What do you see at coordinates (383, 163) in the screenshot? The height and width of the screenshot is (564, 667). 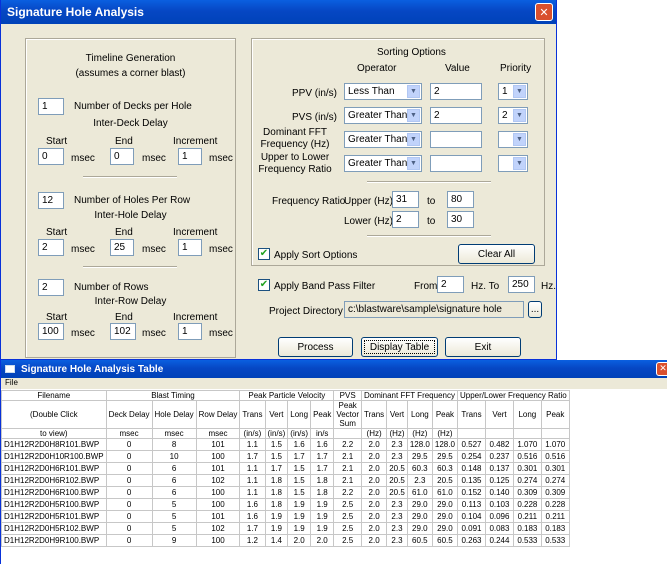 I see `ratio-operator-select: Greater Than ▼` at bounding box center [383, 163].